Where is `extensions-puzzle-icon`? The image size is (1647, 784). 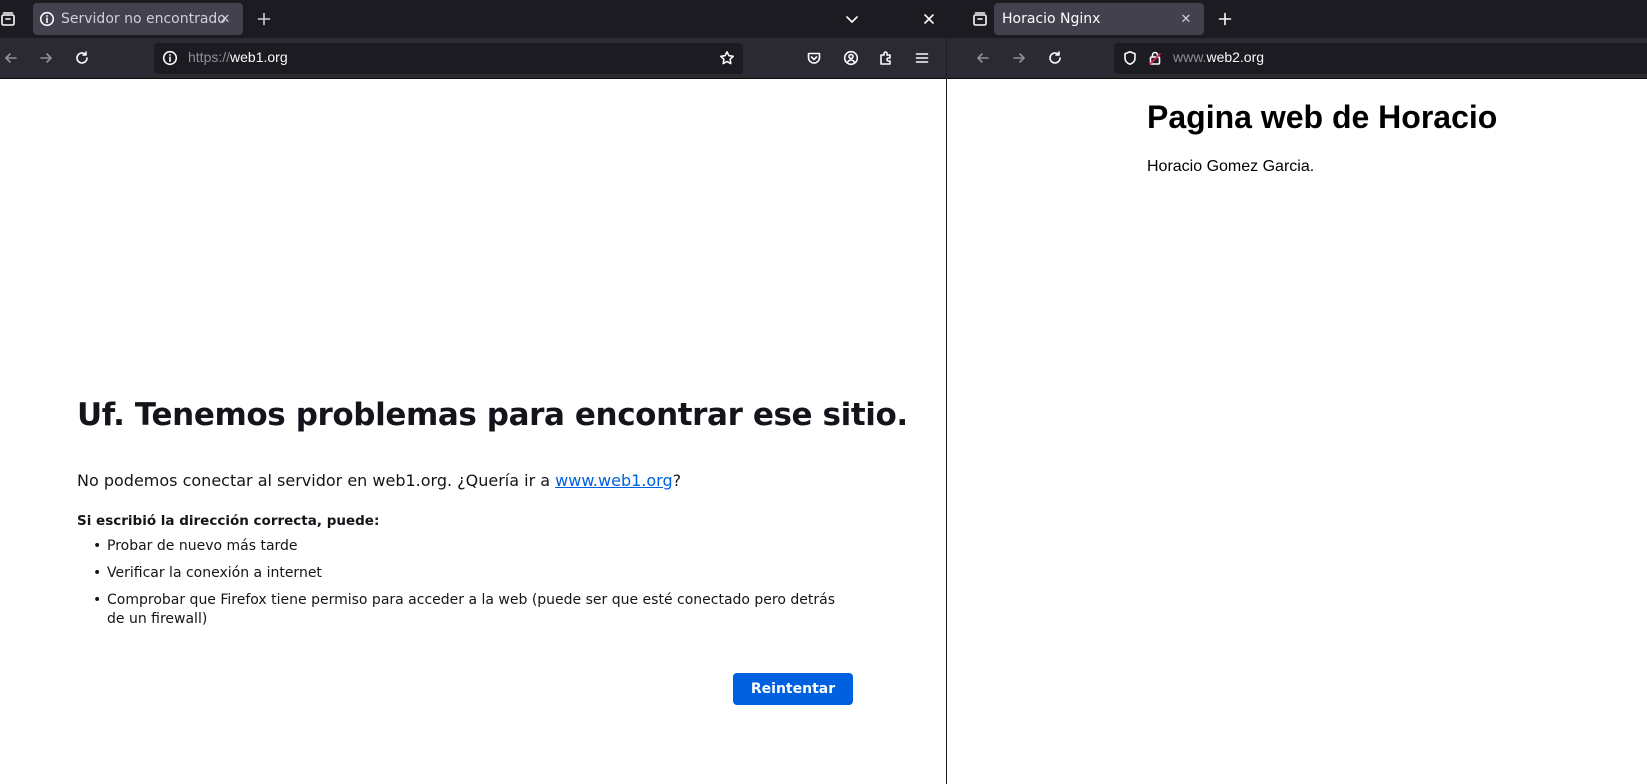
extensions-puzzle-icon is located at coordinates (886, 58).